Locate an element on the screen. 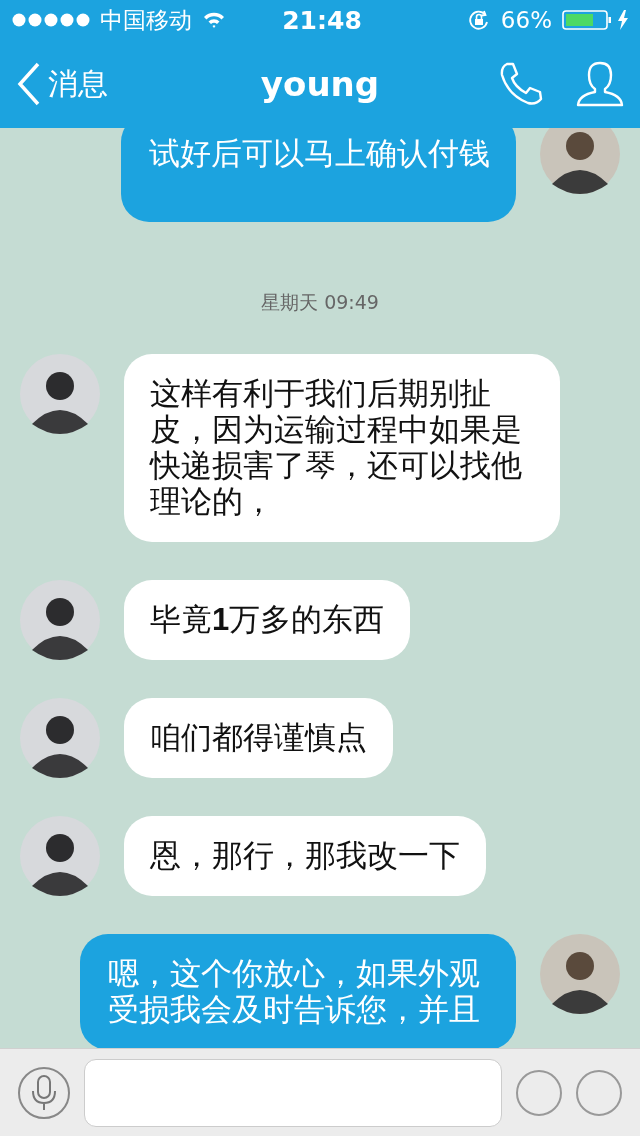 This screenshot has height=1136, width=640. chevron-left-icon is located at coordinates (29, 84).